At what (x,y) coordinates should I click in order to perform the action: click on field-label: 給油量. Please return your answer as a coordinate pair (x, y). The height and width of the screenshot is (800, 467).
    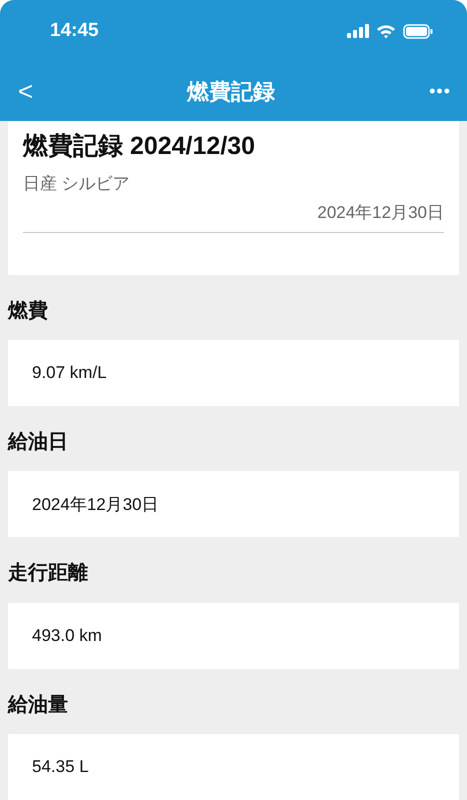
    Looking at the image, I should click on (38, 705).